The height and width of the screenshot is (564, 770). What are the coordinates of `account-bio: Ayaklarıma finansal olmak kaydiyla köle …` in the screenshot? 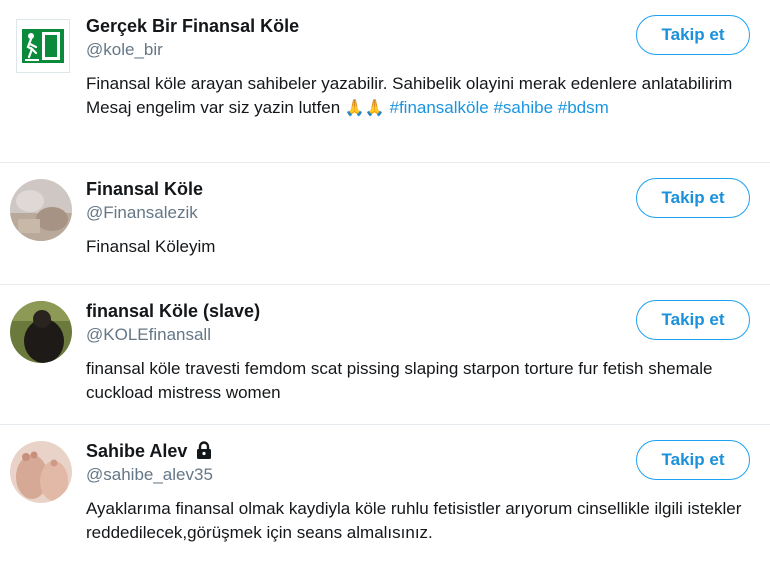 It's located at (416, 521).